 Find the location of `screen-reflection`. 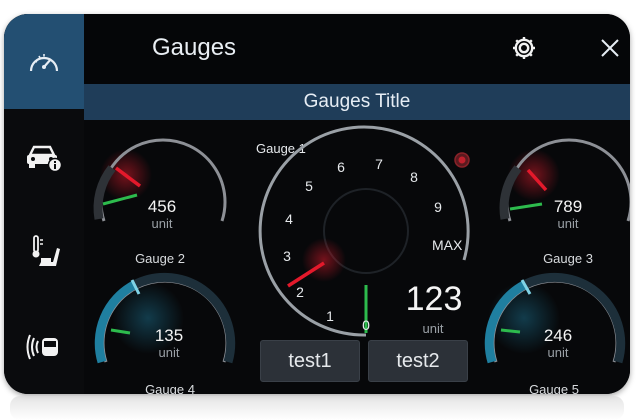

screen-reflection is located at coordinates (317, 408).